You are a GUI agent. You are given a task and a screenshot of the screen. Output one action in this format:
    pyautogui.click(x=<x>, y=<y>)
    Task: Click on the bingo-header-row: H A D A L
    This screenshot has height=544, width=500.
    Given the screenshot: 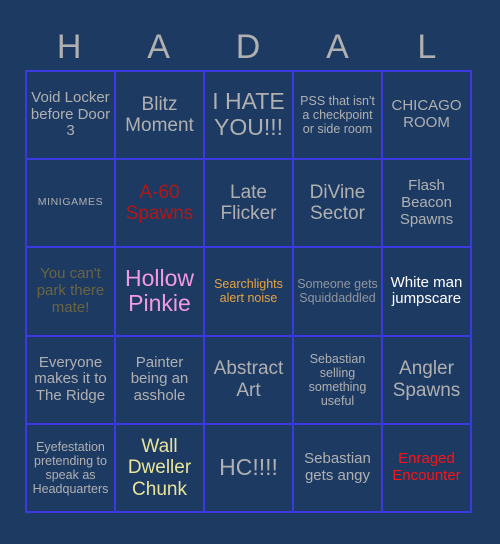 What is the action you would take?
    pyautogui.click(x=248, y=47)
    